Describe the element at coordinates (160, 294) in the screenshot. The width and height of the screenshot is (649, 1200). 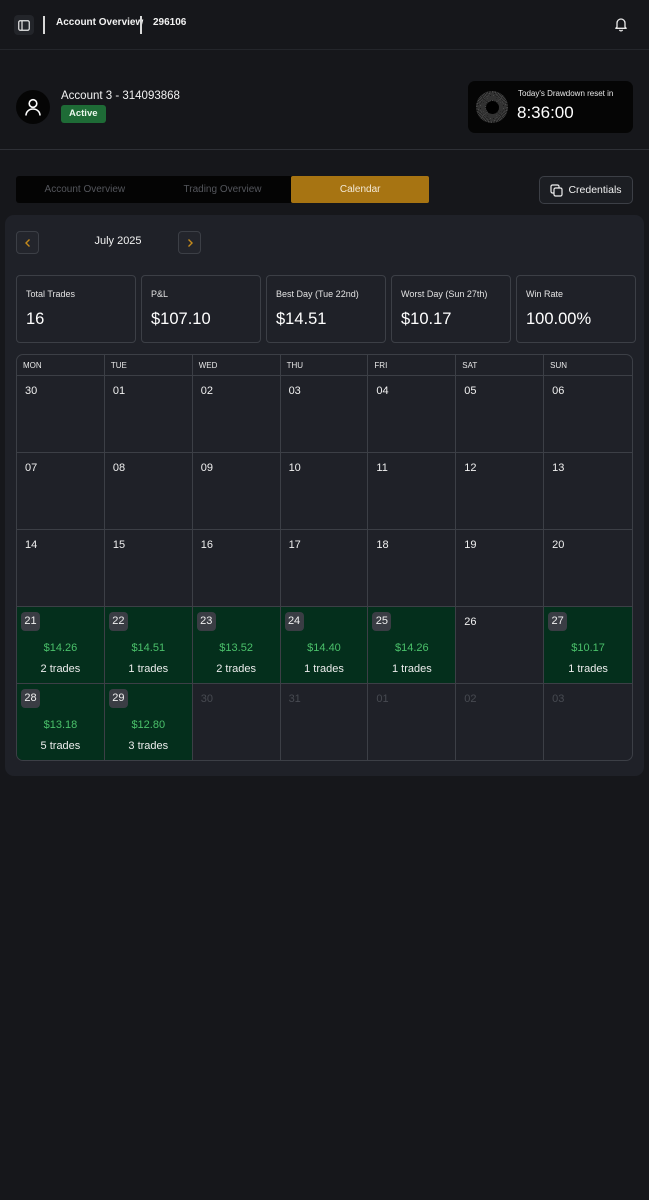
I see `stat-label: P&L` at that location.